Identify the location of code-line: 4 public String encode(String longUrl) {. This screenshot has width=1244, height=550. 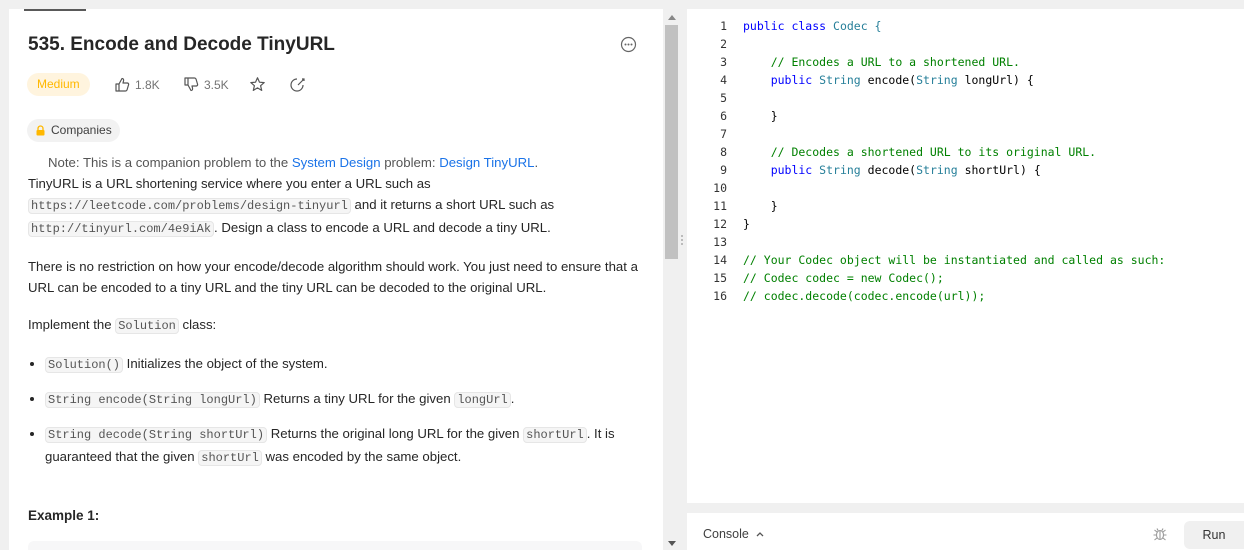
(965, 80).